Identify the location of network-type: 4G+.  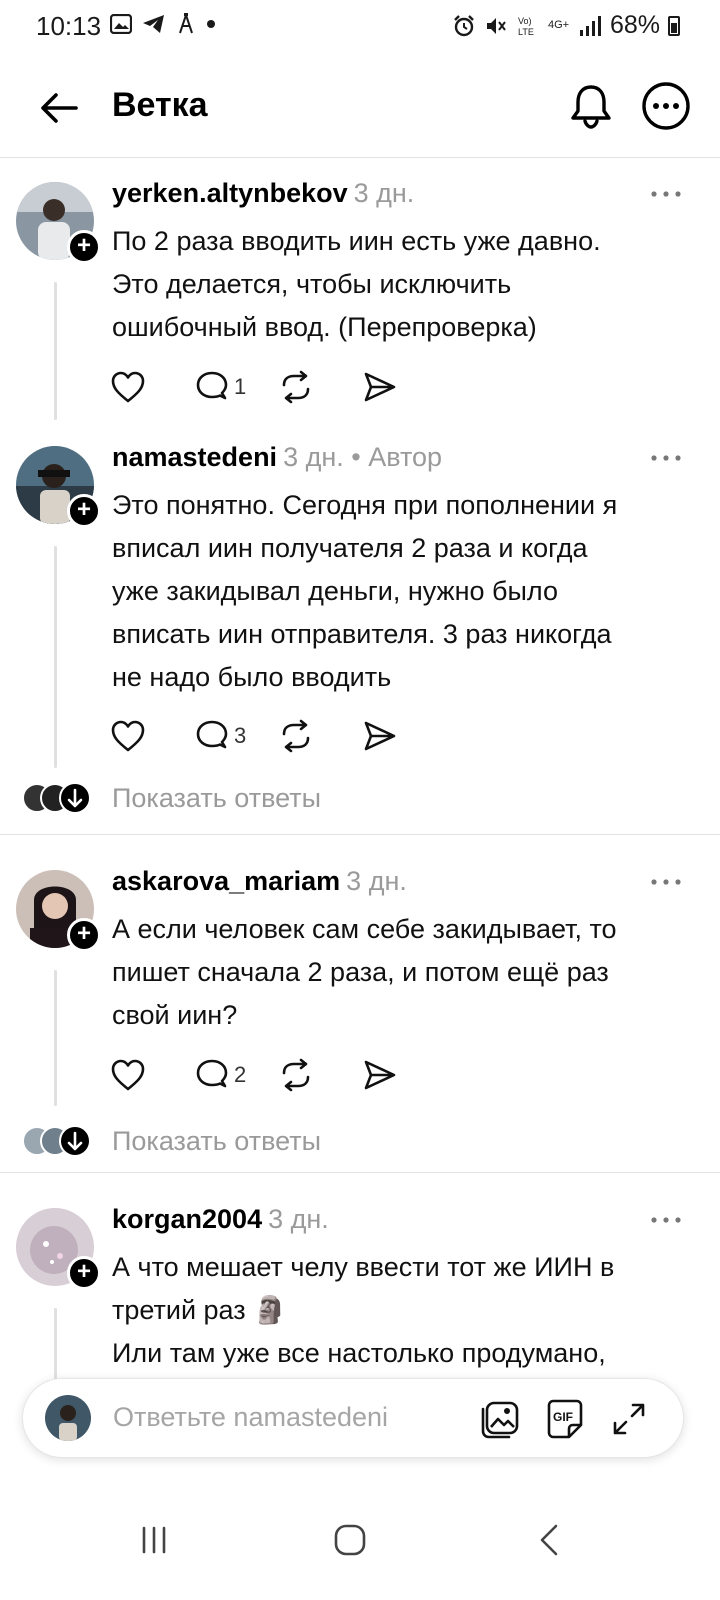
(558, 25).